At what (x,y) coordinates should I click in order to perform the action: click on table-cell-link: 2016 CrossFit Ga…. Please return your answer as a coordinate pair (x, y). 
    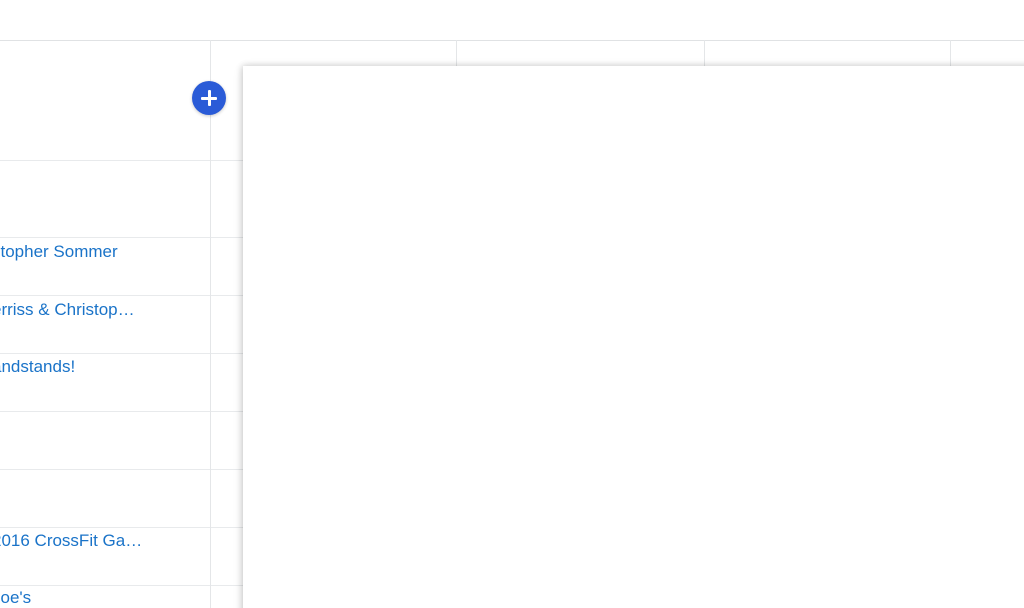
    Looking at the image, I should click on (102, 541).